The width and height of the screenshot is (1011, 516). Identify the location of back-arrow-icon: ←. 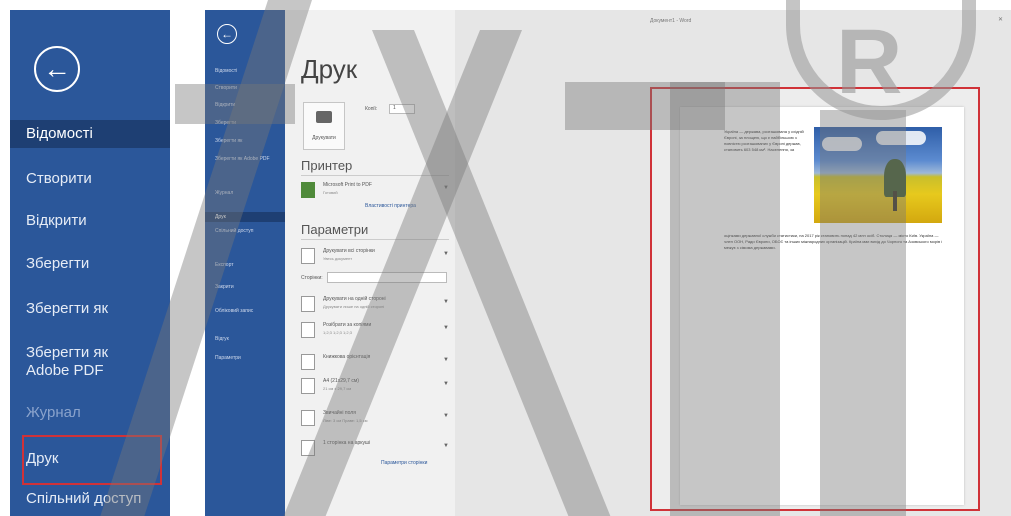
(57, 69).